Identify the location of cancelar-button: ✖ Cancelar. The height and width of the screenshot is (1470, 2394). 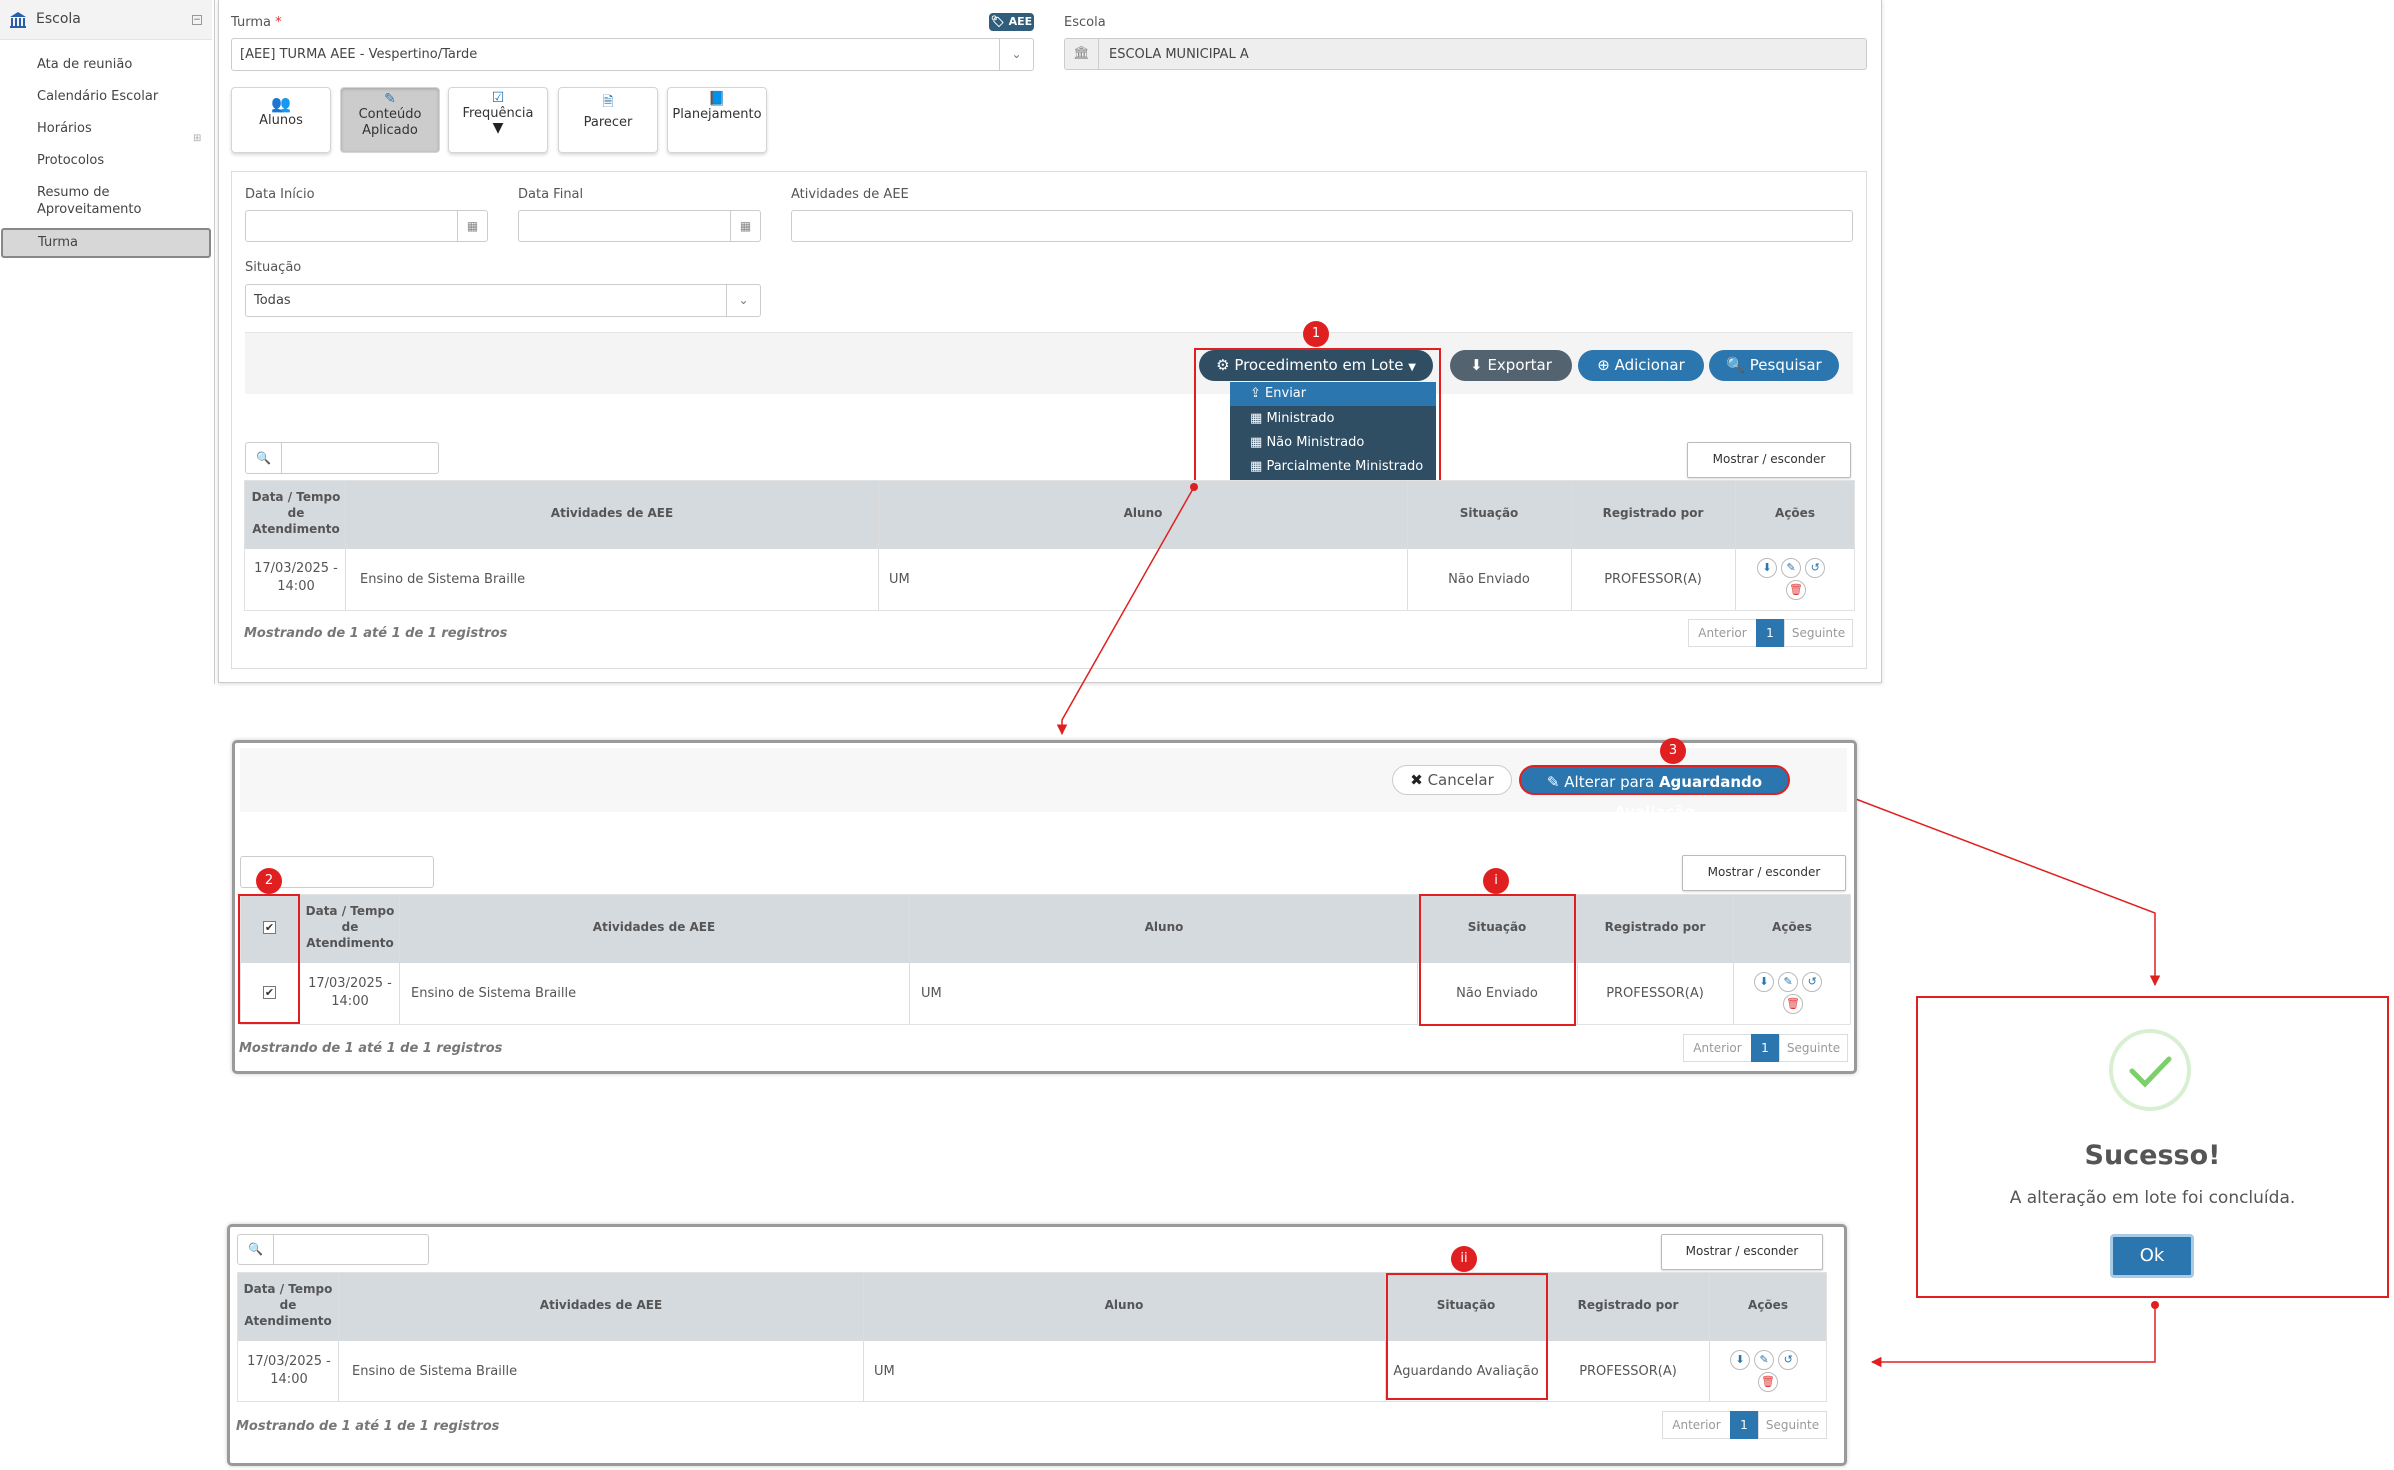
(1452, 780).